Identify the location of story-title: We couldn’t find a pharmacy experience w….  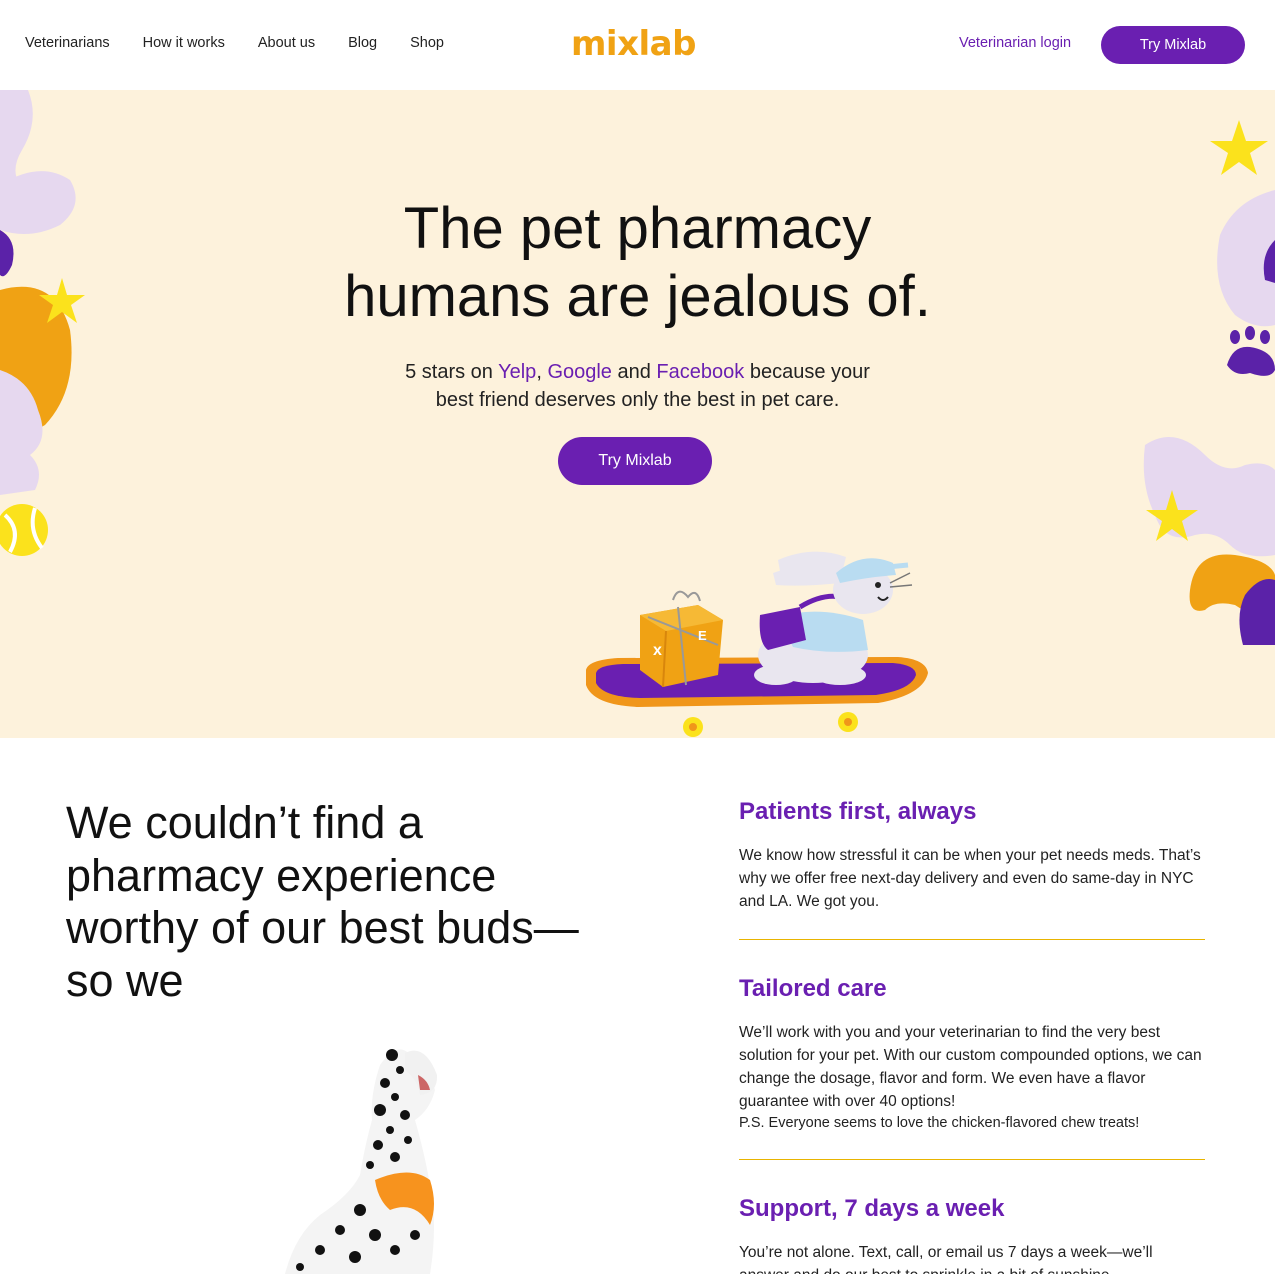
(322, 901).